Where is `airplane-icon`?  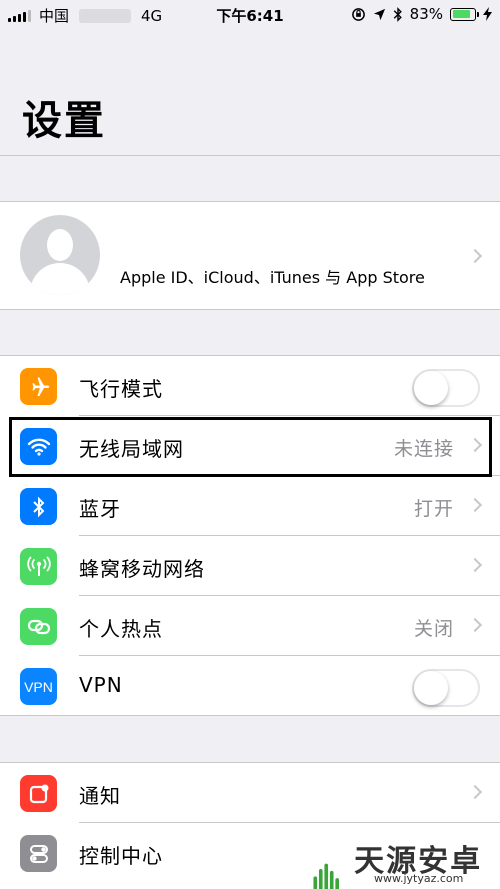 airplane-icon is located at coordinates (38, 386).